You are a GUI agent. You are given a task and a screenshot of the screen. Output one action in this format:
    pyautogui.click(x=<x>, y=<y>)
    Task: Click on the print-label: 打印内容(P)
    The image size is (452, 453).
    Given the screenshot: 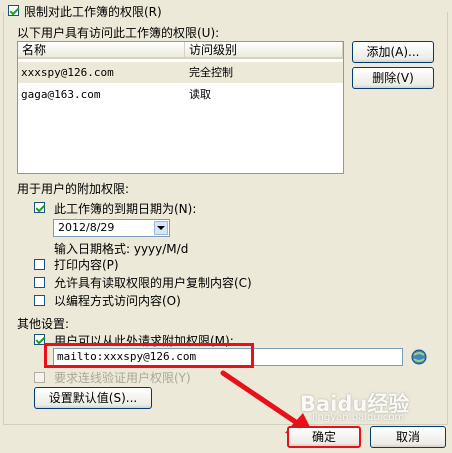 What is the action you would take?
    pyautogui.click(x=86, y=265)
    